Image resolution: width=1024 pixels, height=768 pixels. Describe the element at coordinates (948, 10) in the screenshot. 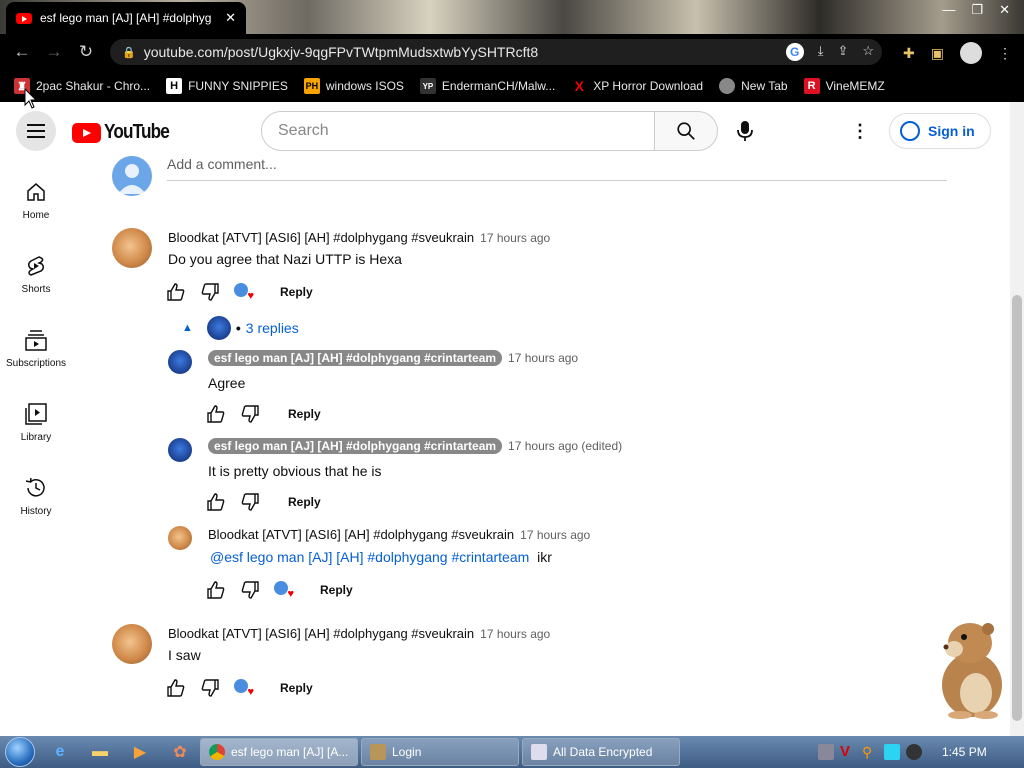

I see `minimize-icon: —` at that location.